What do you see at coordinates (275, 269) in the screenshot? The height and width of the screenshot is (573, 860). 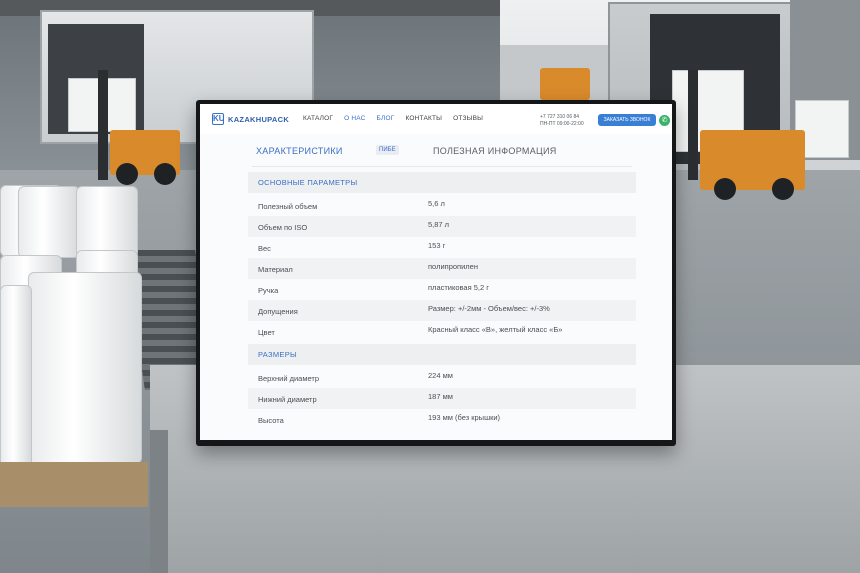 I see `row-key: Материал` at bounding box center [275, 269].